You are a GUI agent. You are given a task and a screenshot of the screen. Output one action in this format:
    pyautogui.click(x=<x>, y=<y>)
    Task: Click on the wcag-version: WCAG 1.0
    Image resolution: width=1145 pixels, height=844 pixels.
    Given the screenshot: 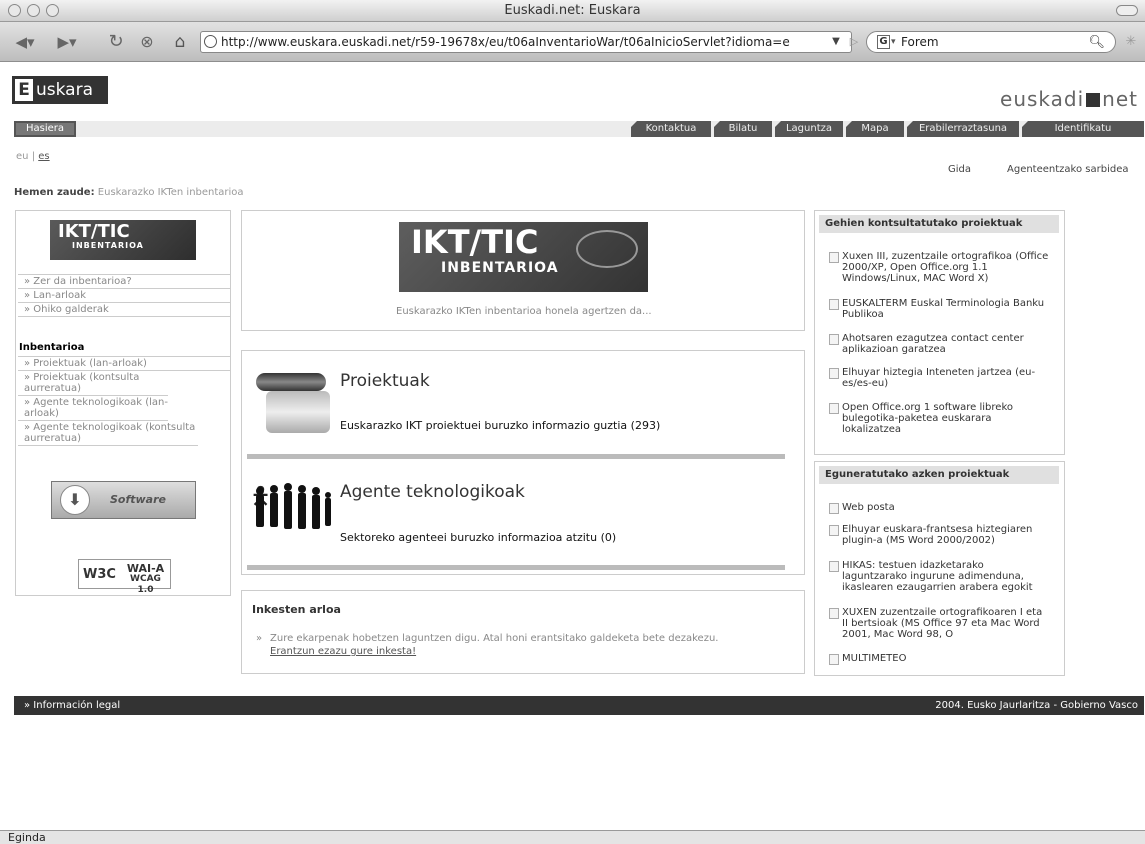 What is the action you would take?
    pyautogui.click(x=145, y=584)
    